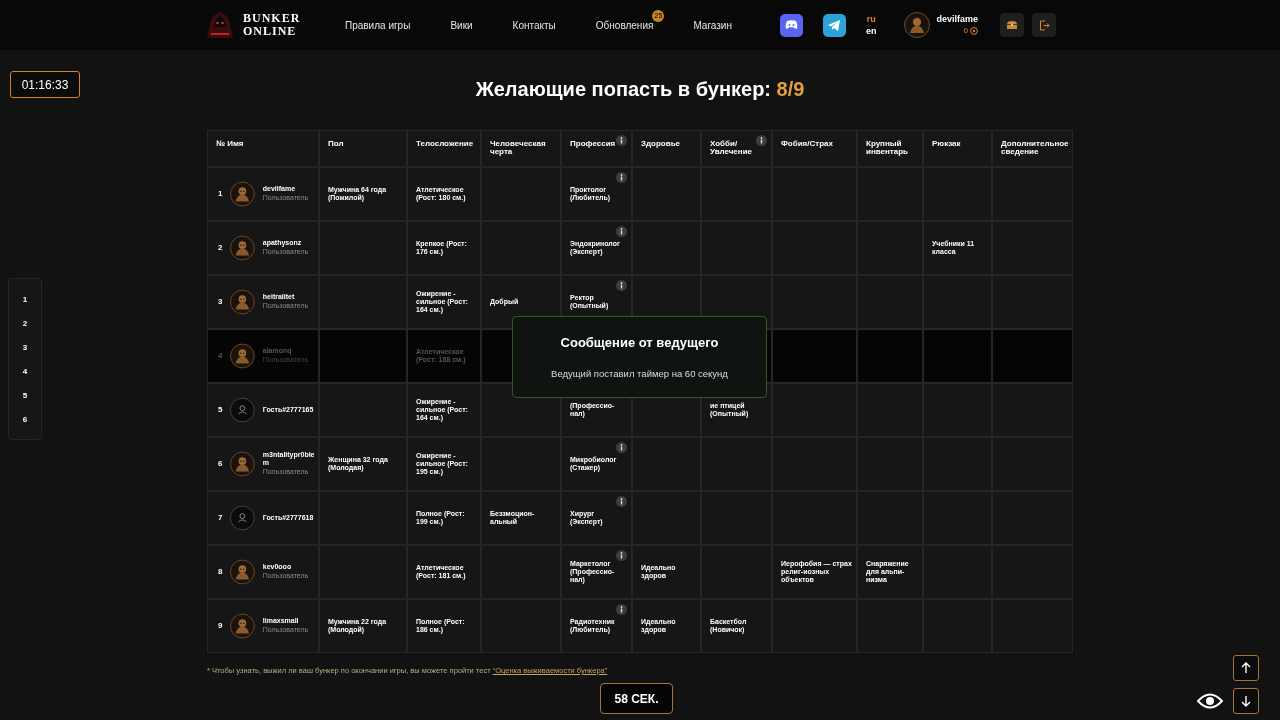 The image size is (1280, 720). Describe the element at coordinates (640, 89) in the screenshot. I see `page-title: Желающие попасть в бункер: 8/9` at that location.